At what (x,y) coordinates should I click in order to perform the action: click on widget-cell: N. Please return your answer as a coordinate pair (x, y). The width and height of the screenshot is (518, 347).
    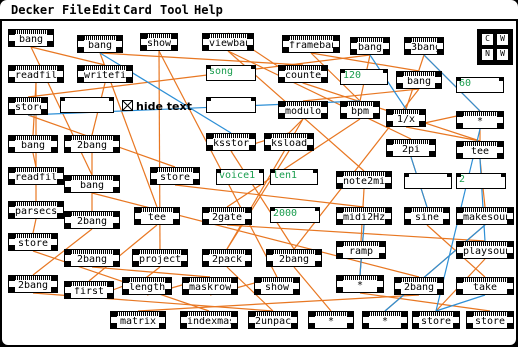
    Looking at the image, I should click on (487, 54).